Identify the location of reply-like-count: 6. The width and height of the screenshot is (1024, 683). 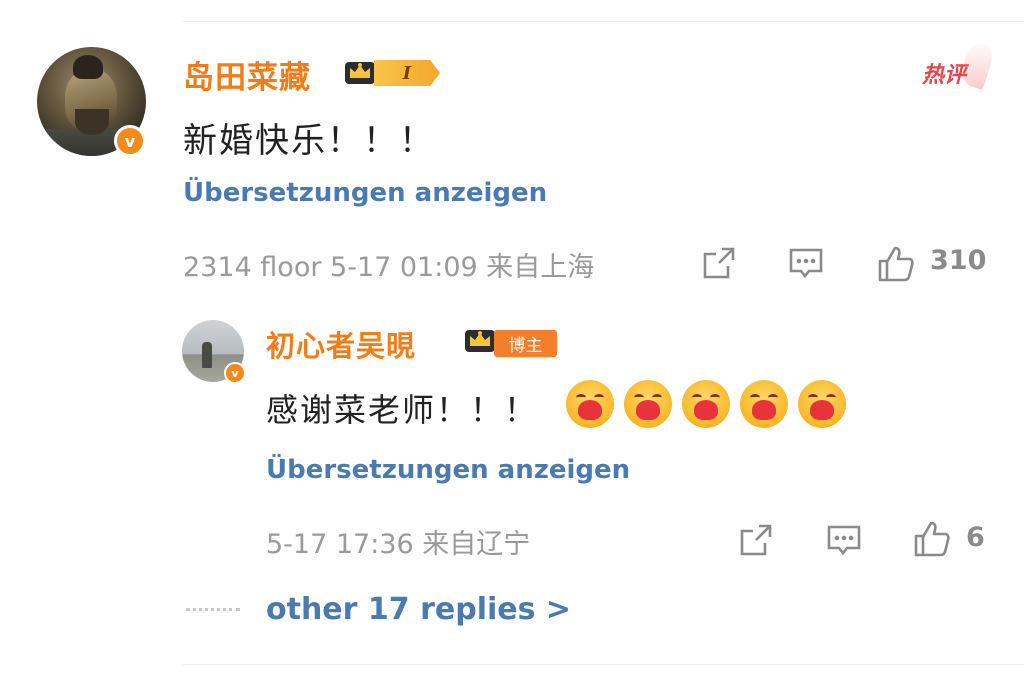
(975, 537).